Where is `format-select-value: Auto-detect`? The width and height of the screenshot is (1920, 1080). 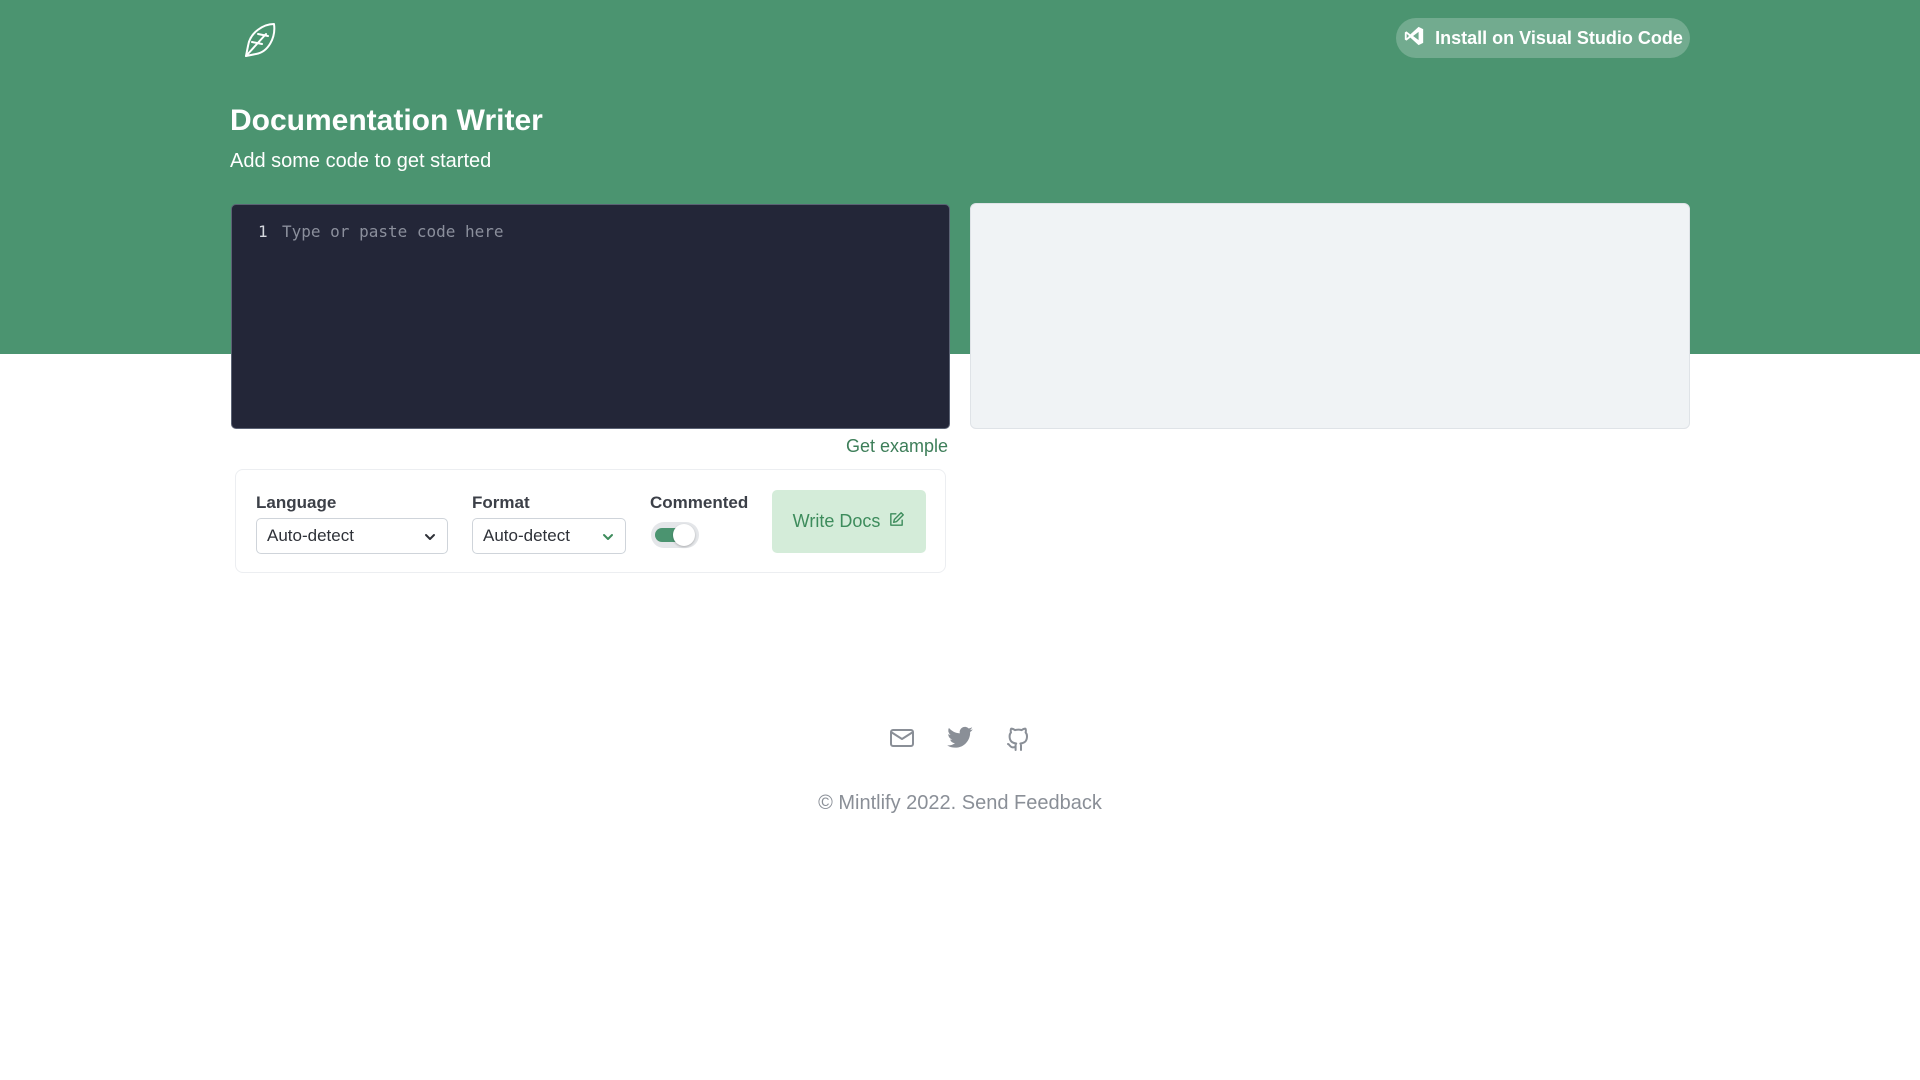 format-select-value: Auto-detect is located at coordinates (526, 535).